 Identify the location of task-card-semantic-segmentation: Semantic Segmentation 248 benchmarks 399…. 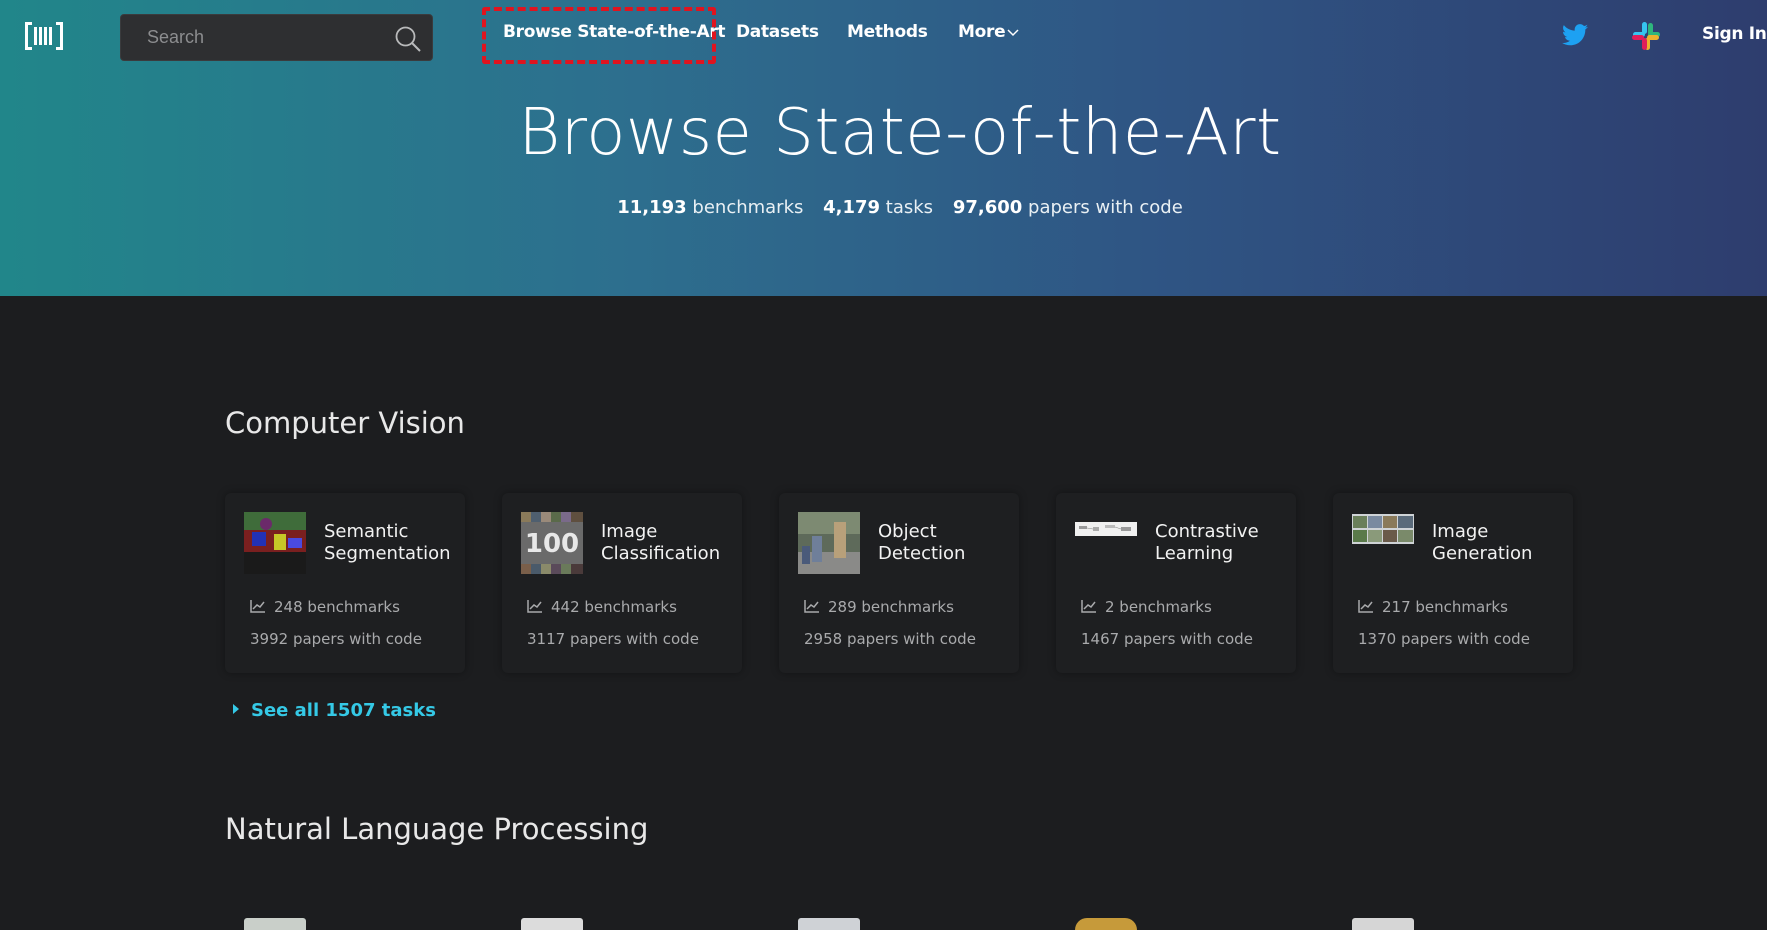
(345, 583).